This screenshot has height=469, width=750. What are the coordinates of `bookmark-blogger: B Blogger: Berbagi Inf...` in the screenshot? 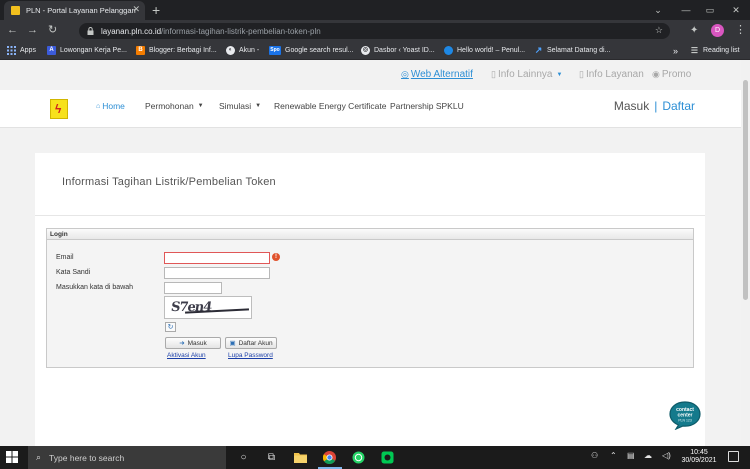 It's located at (176, 50).